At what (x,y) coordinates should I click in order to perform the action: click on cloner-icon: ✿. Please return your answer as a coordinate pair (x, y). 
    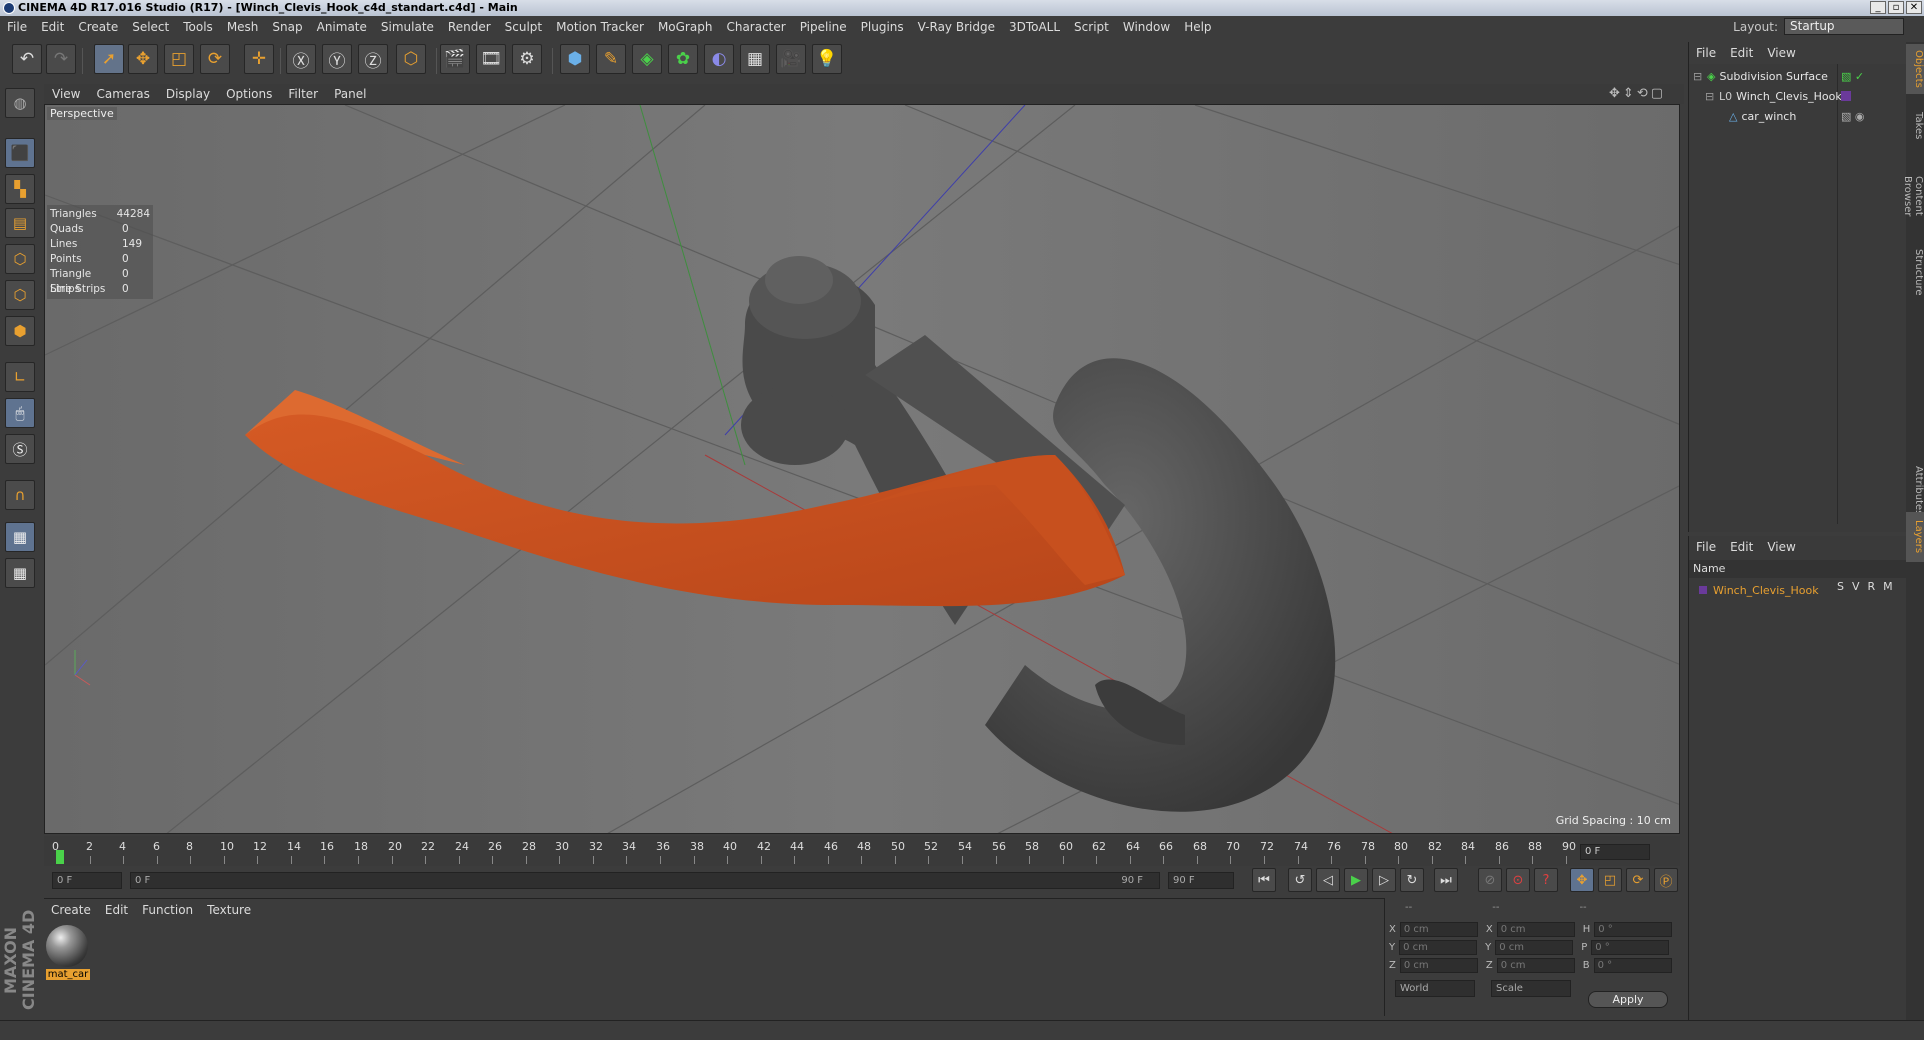
    Looking at the image, I should click on (683, 59).